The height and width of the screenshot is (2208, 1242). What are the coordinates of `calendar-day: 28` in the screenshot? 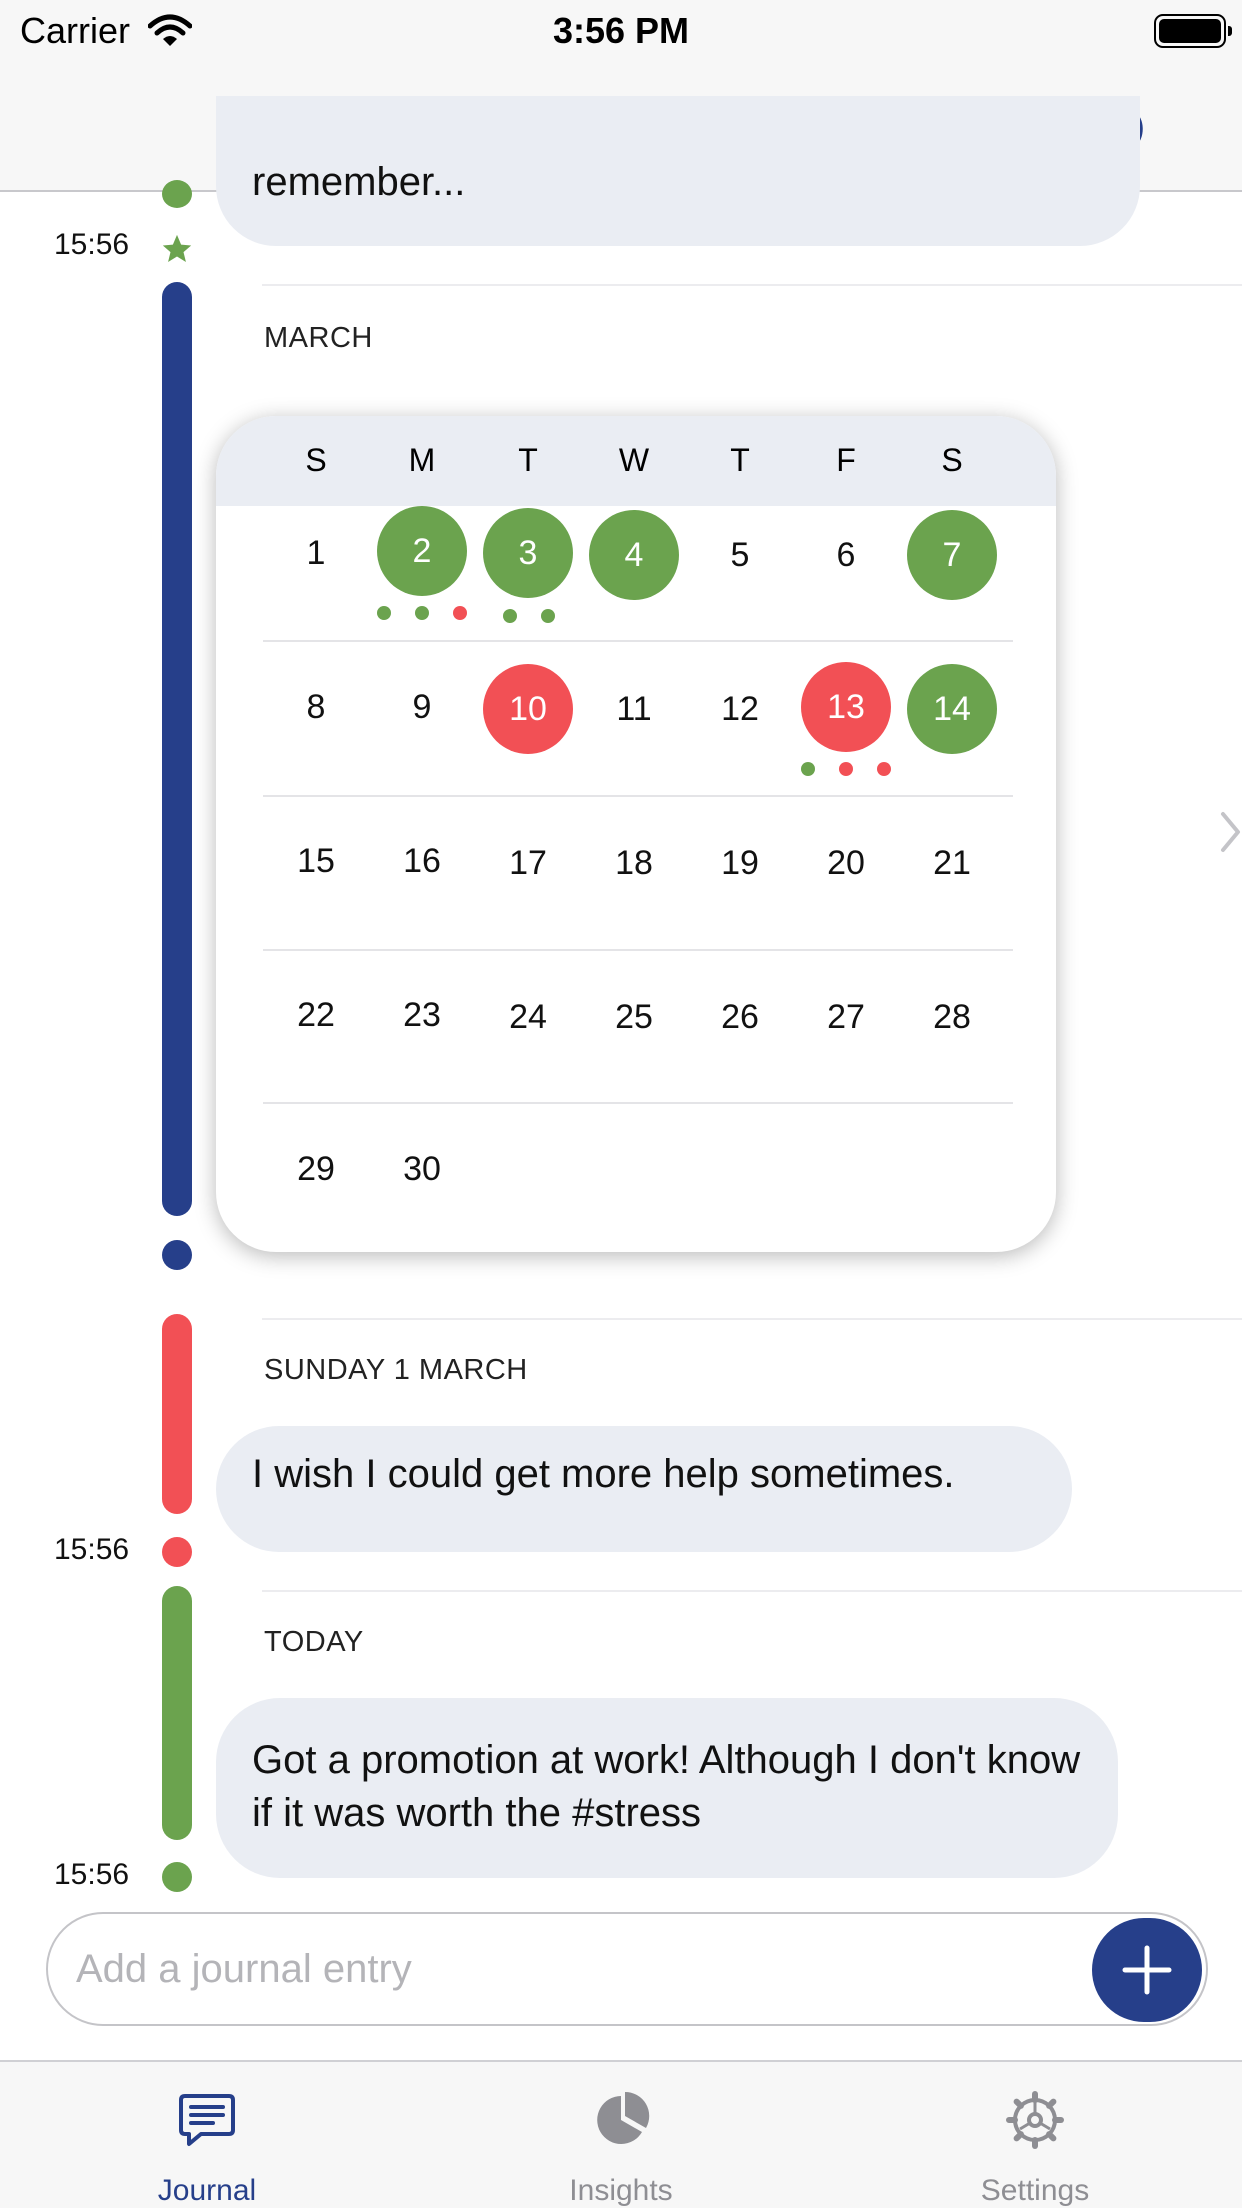 It's located at (952, 1017).